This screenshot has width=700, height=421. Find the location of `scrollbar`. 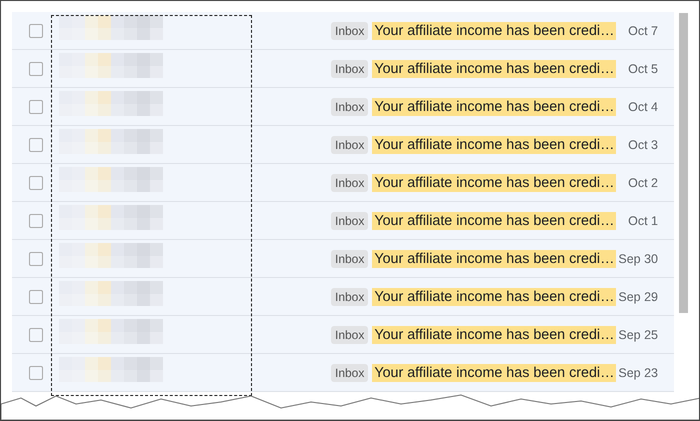

scrollbar is located at coordinates (683, 163).